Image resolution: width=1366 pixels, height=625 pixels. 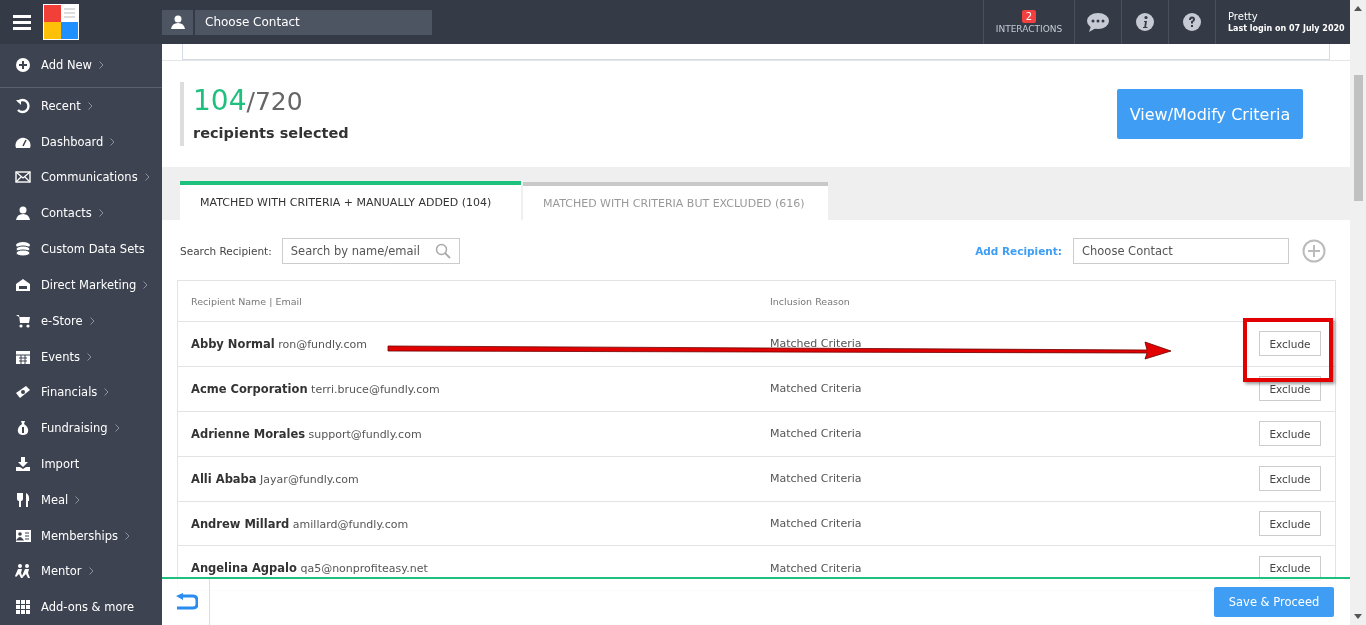 What do you see at coordinates (23, 320) in the screenshot?
I see `cart-icon` at bounding box center [23, 320].